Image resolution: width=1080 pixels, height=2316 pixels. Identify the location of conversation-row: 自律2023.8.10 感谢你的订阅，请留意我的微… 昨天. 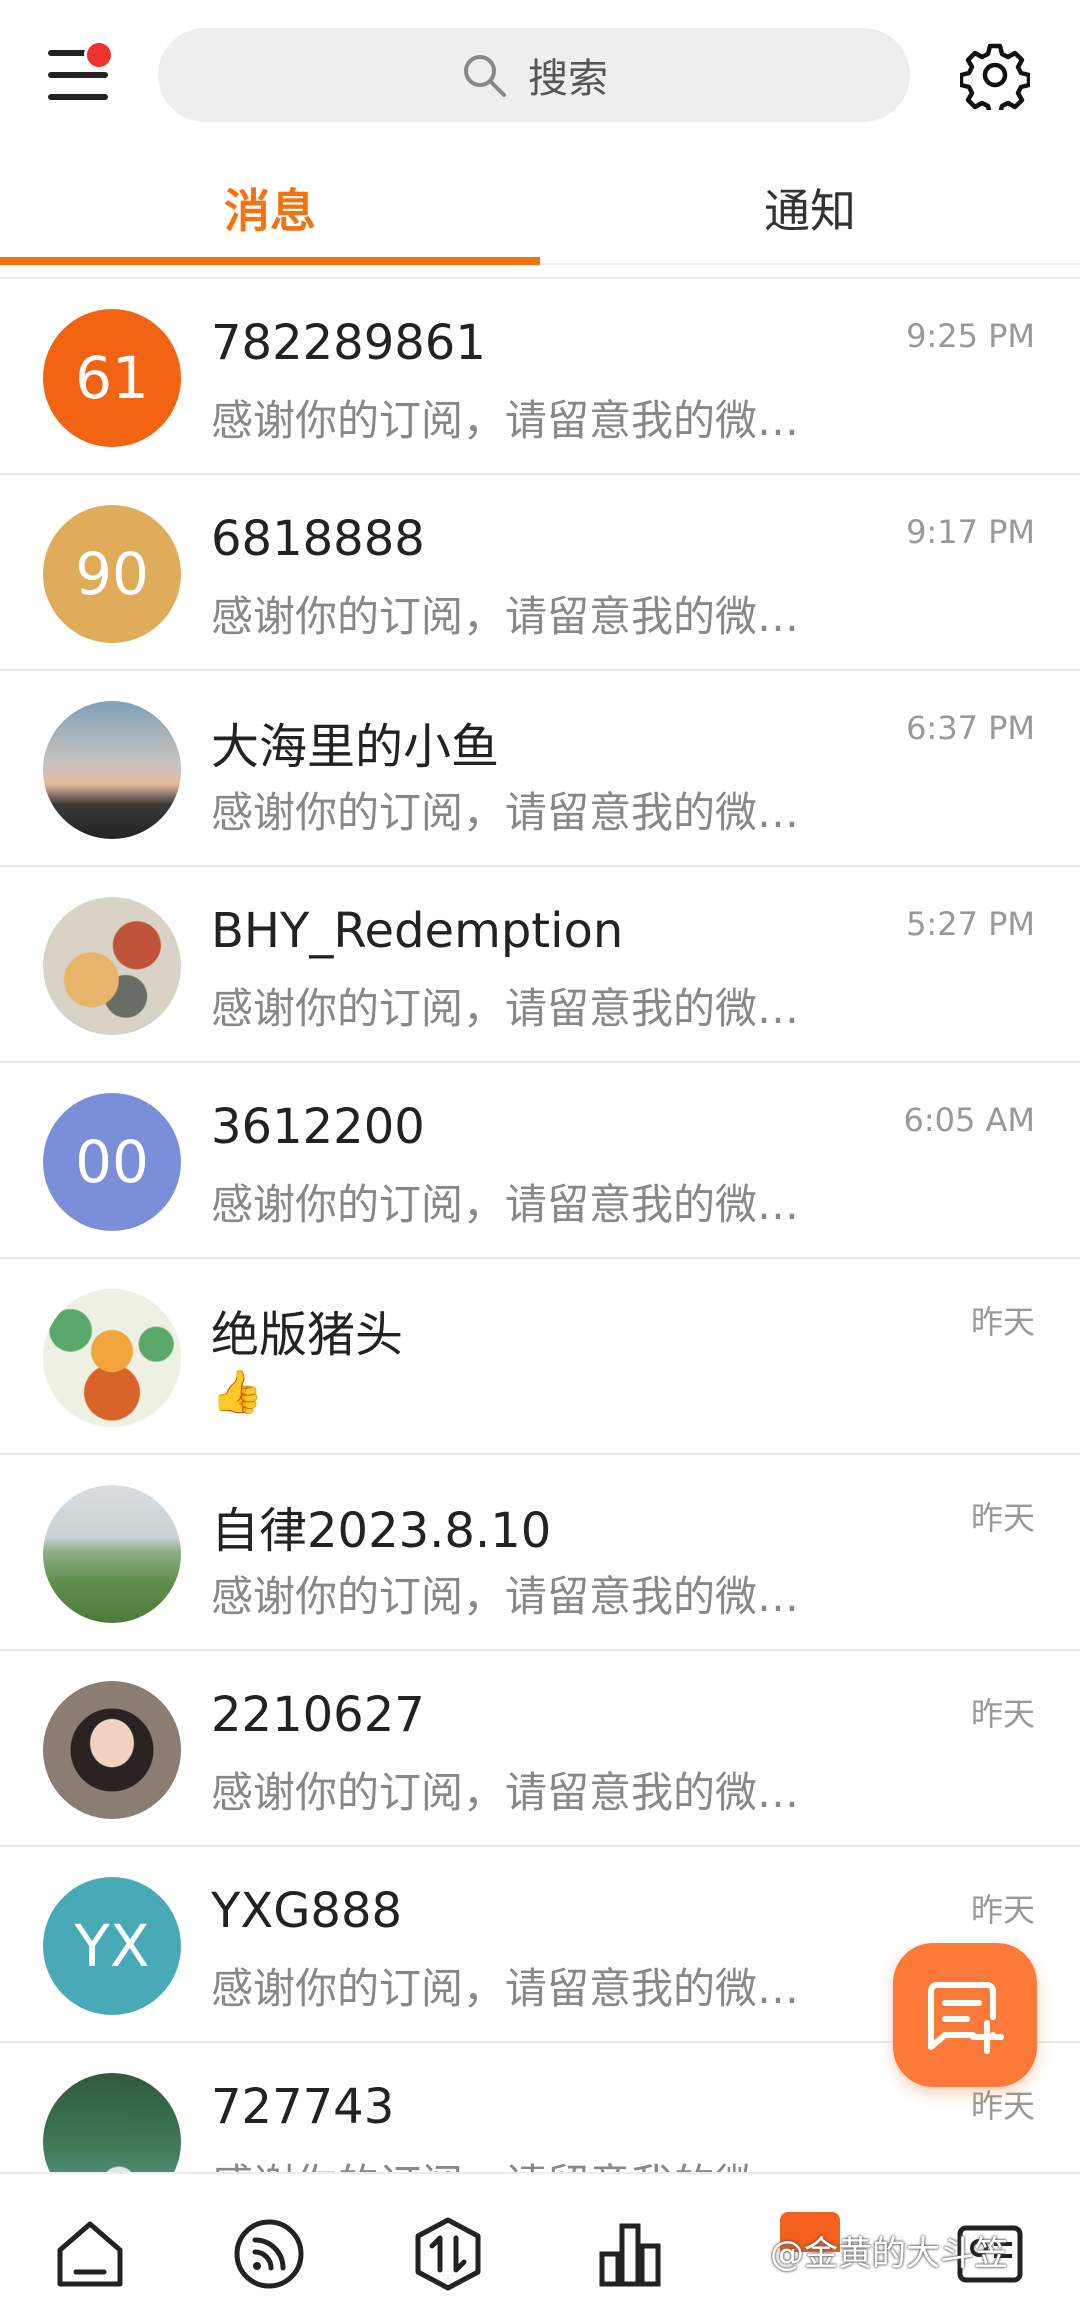
(540, 1553).